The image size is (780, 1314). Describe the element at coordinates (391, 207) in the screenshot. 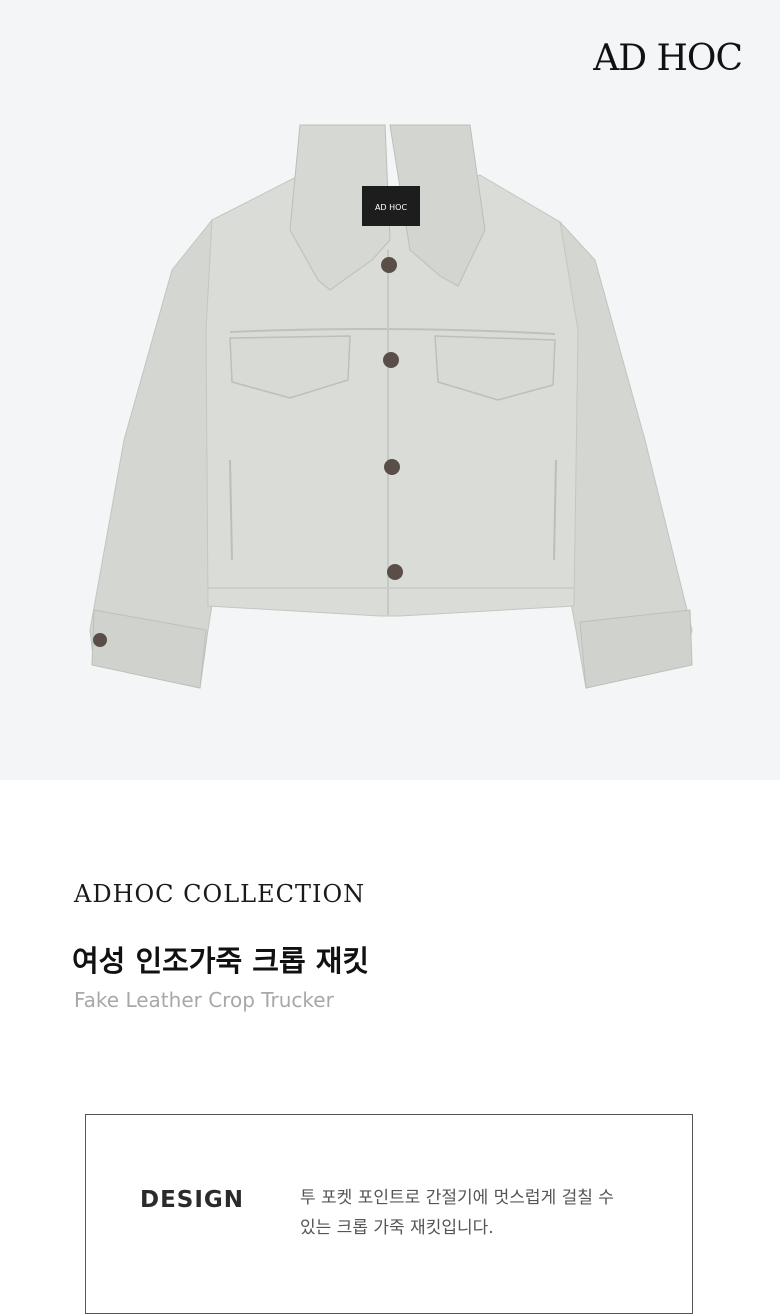

I see `label-tag-text: AD HOC` at that location.